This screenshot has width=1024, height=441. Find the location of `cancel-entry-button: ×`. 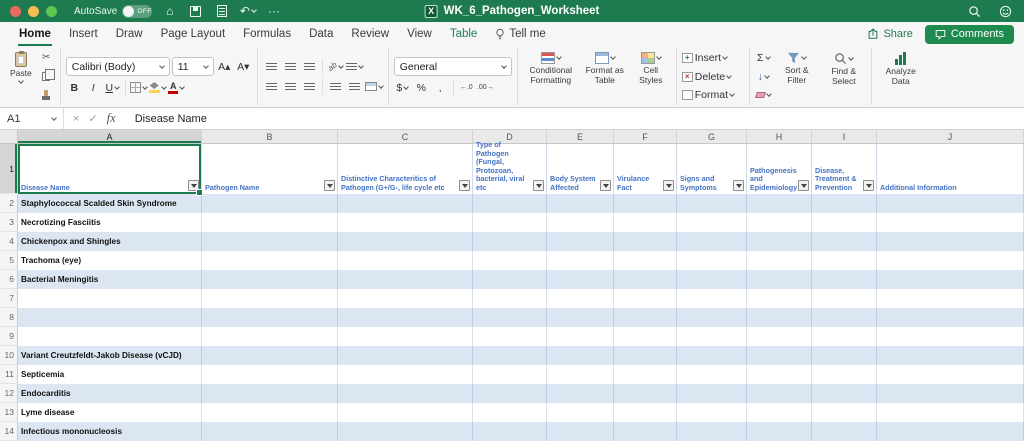

cancel-entry-button: × is located at coordinates (76, 119).